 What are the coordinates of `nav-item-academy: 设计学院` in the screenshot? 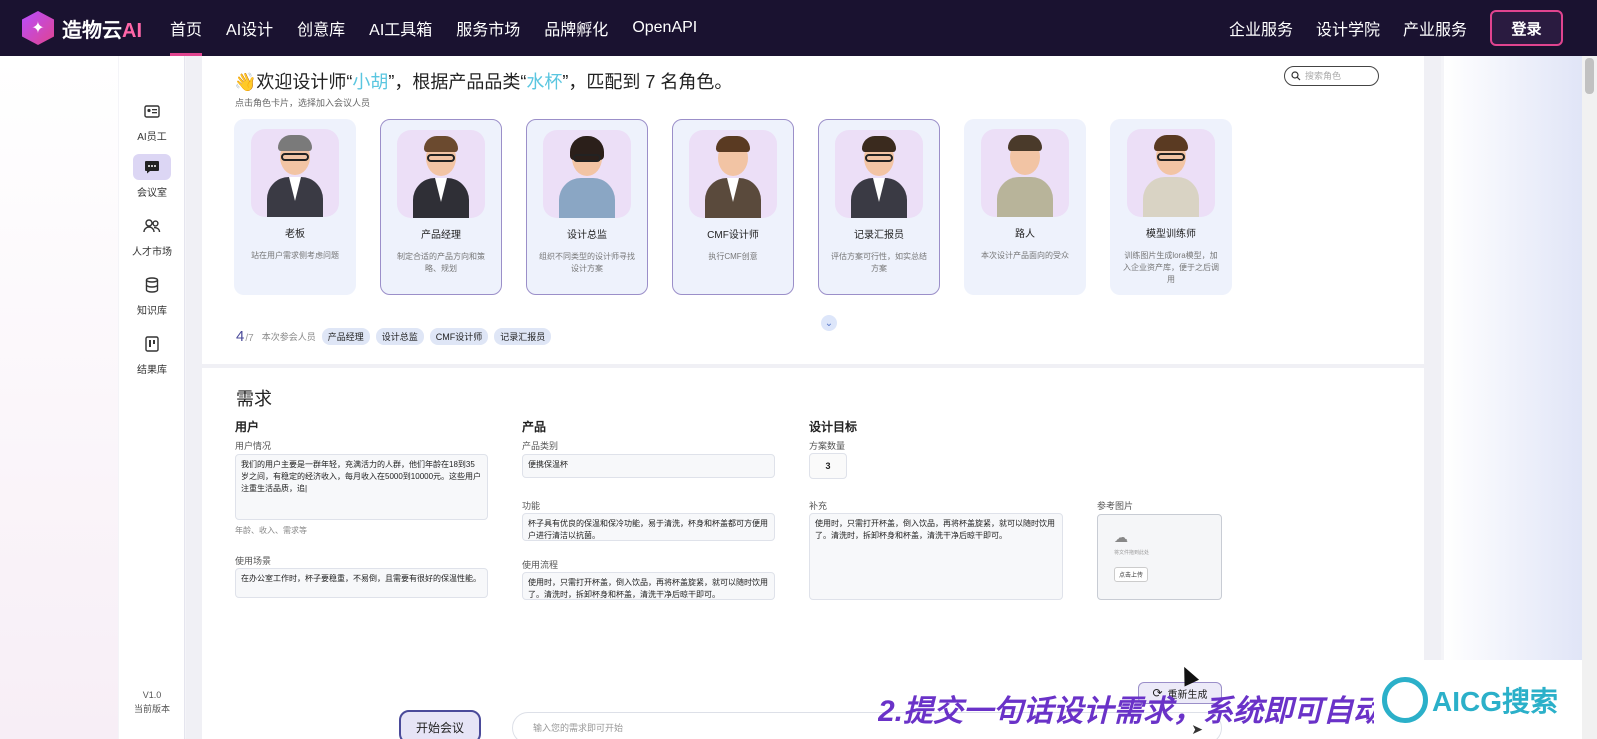 It's located at (1348, 28).